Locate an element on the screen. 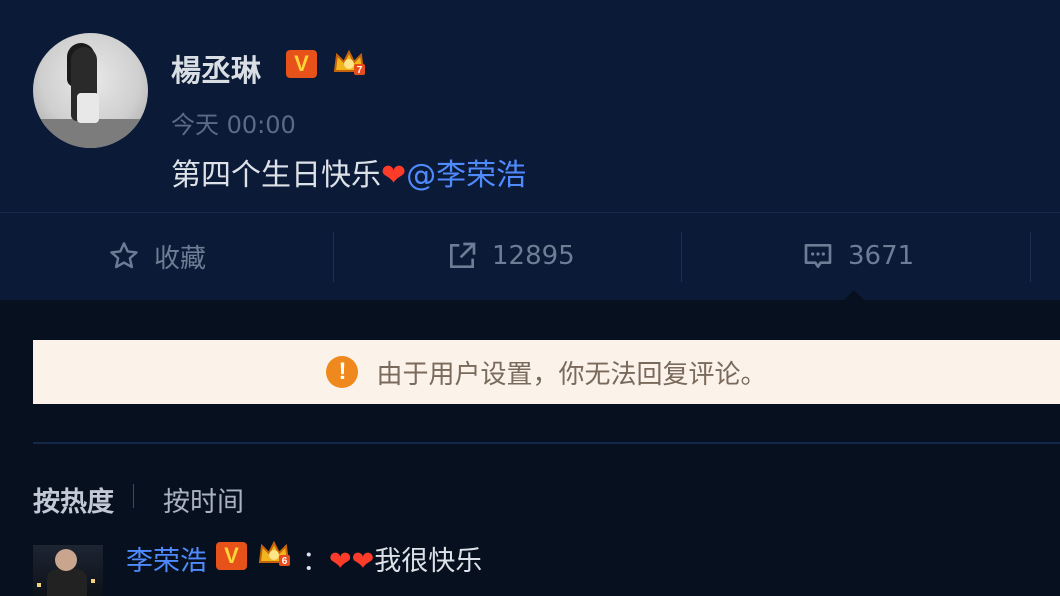  repost-count: 12895 is located at coordinates (533, 256).